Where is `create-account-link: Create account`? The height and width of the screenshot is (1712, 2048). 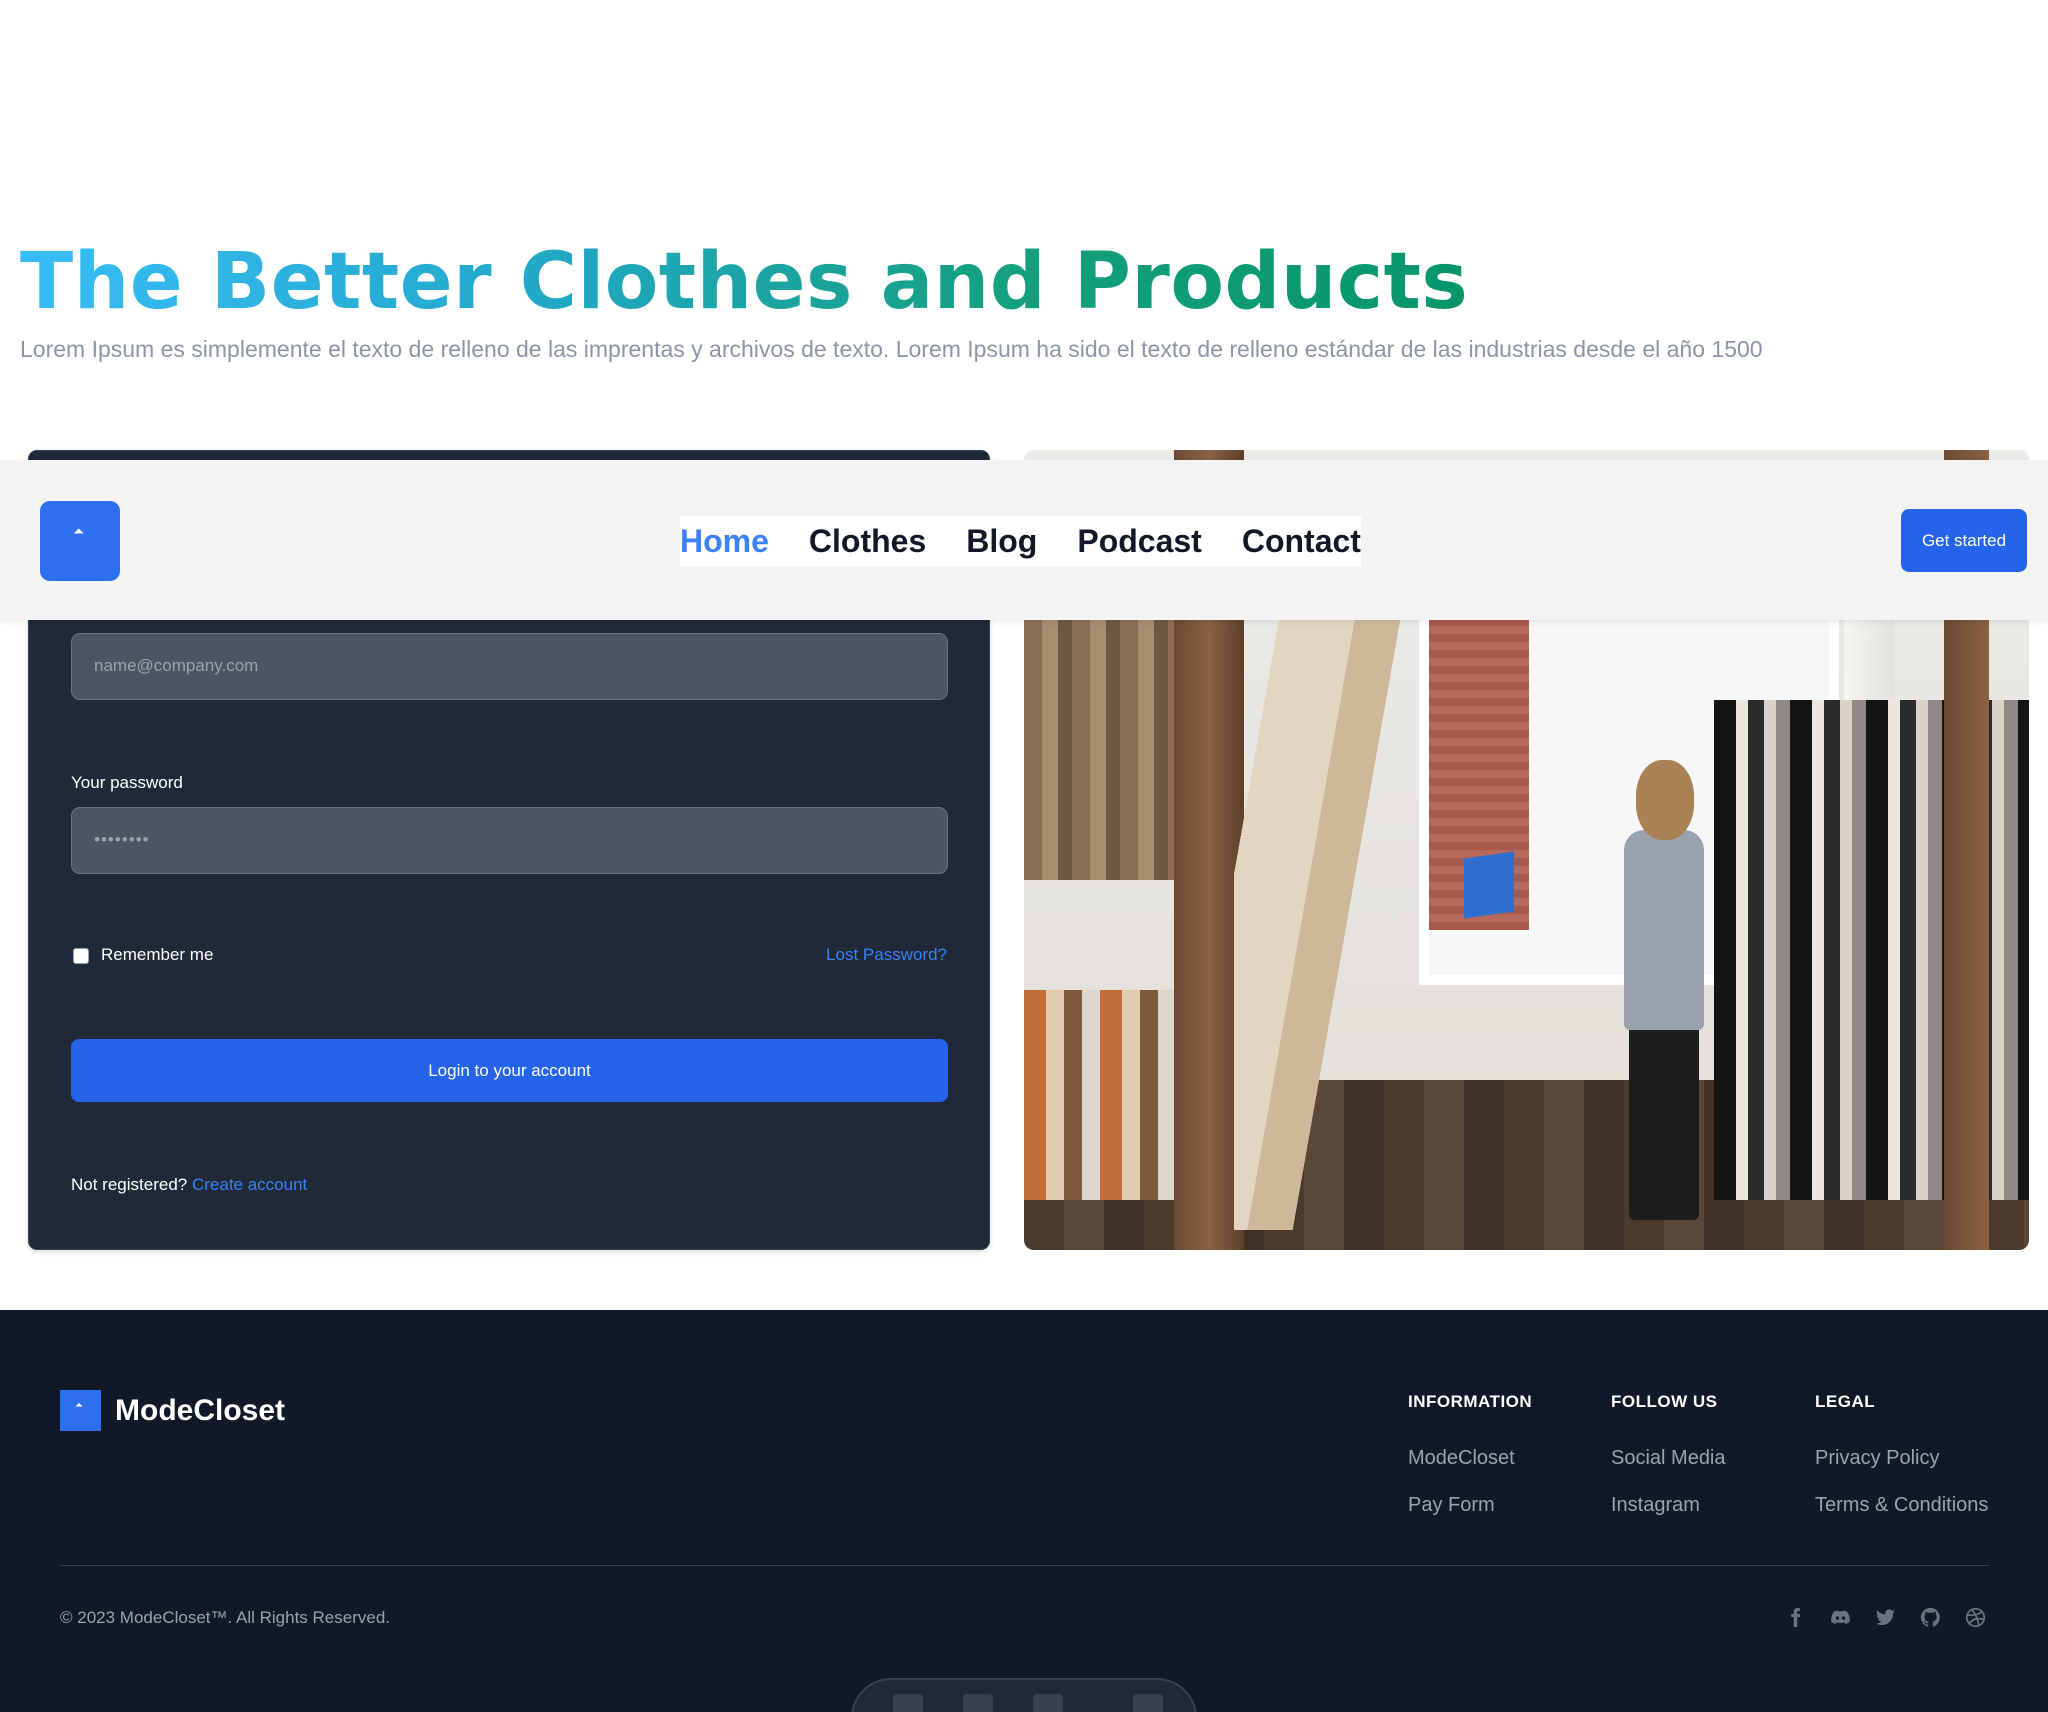
create-account-link: Create account is located at coordinates (249, 1184).